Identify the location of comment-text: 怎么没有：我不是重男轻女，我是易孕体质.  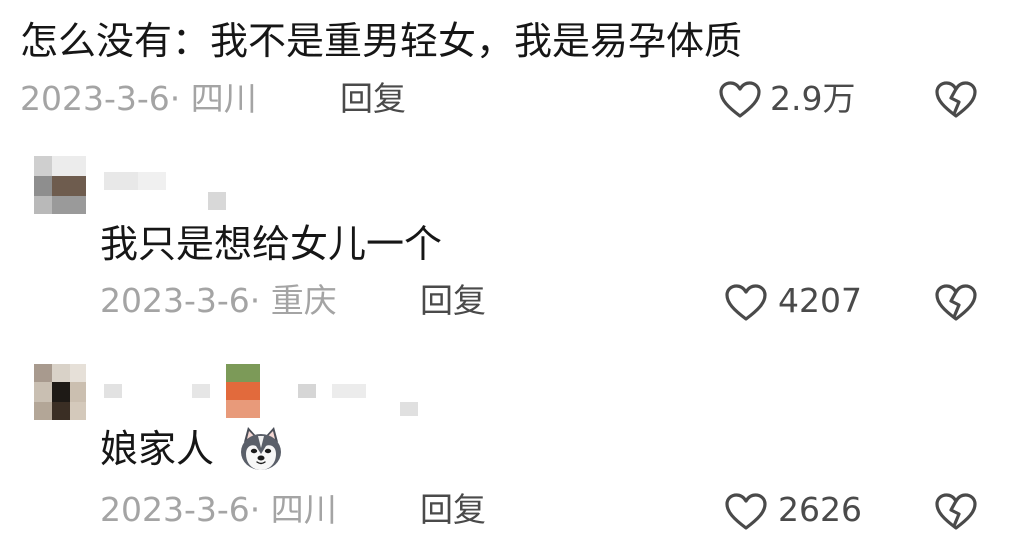
(381, 41).